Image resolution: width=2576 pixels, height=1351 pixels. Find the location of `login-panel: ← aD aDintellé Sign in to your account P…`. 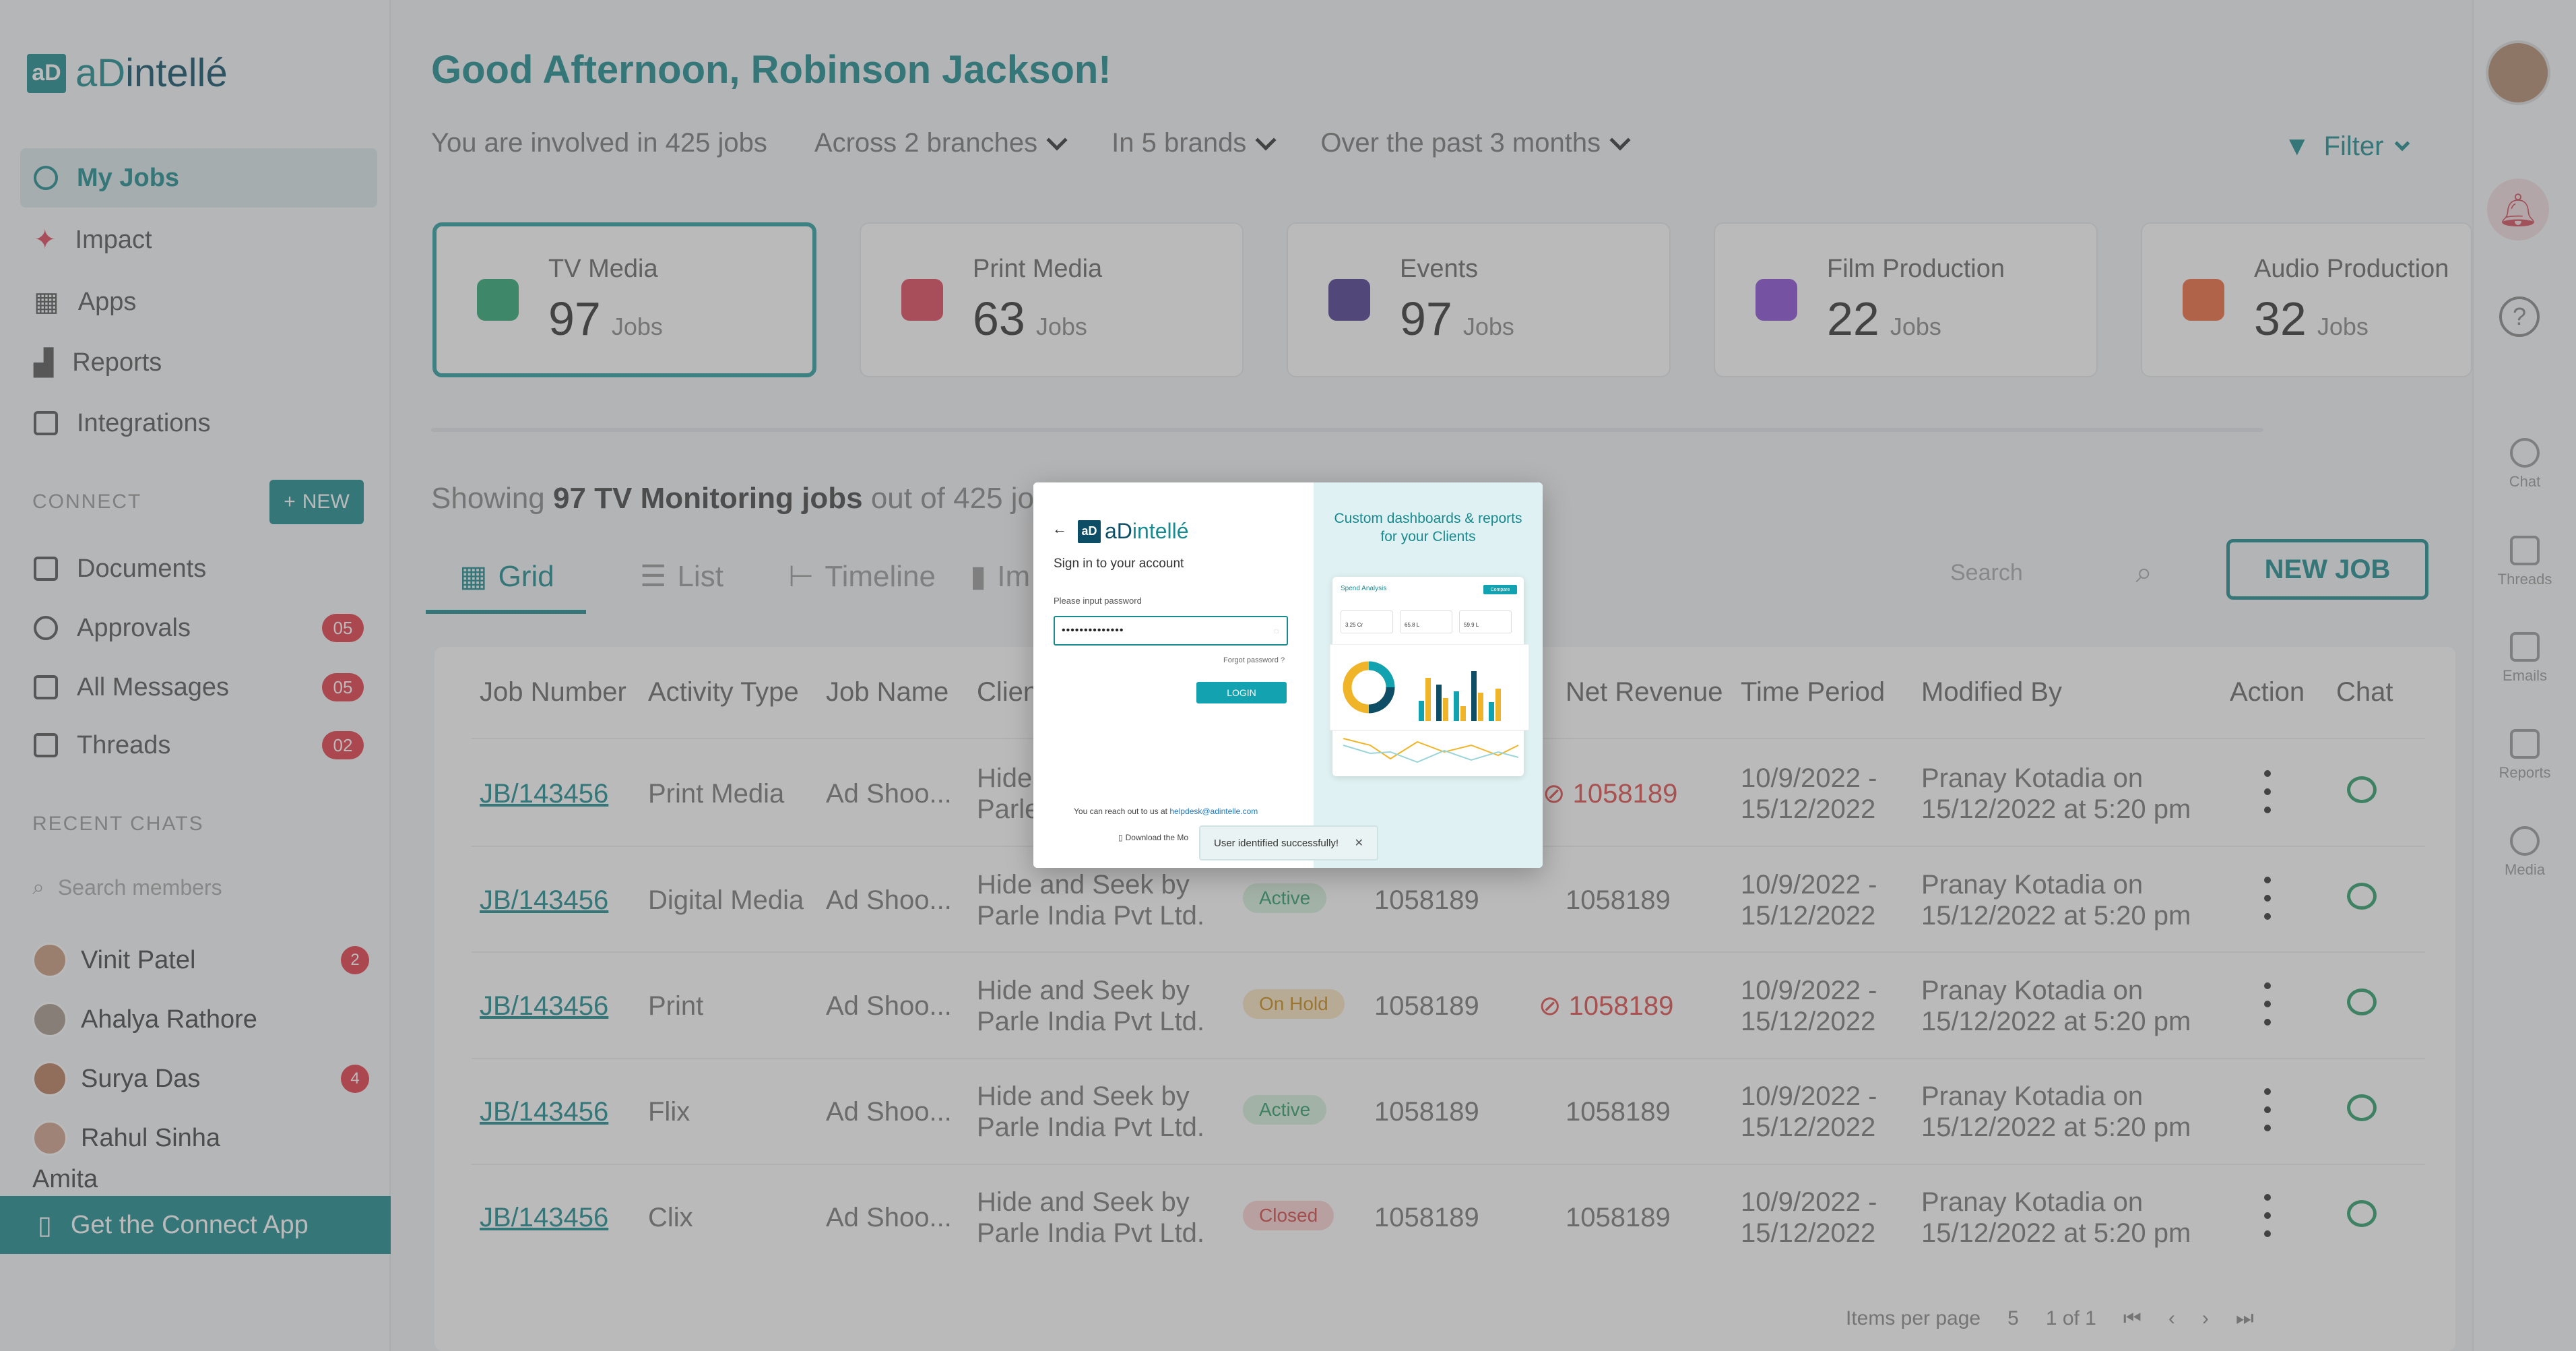

login-panel: ← aD aDintellé Sign in to your account P… is located at coordinates (1173, 675).